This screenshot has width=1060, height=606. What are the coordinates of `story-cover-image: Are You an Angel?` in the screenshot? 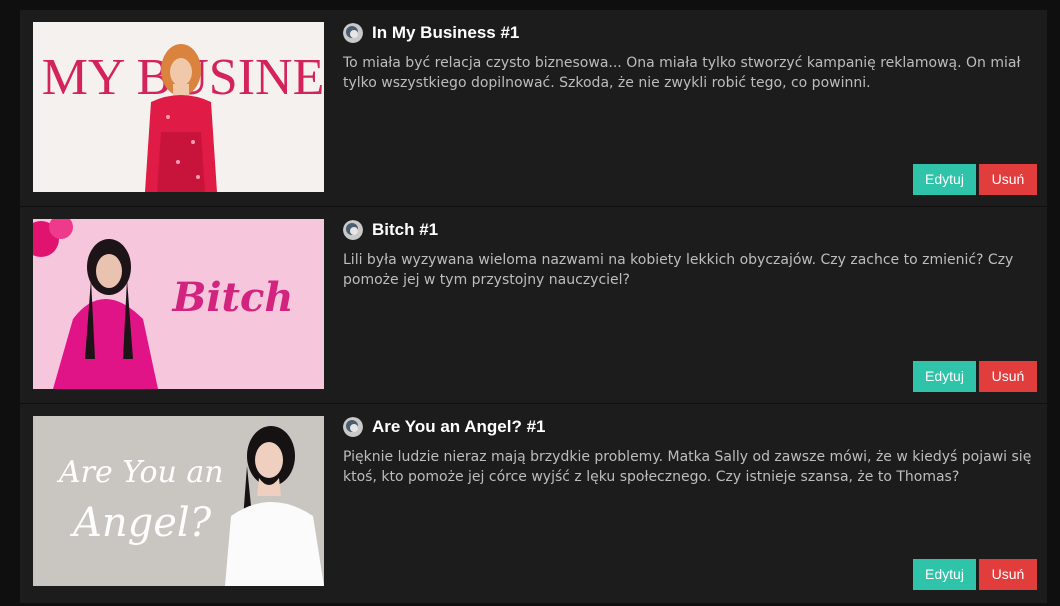 It's located at (178, 501).